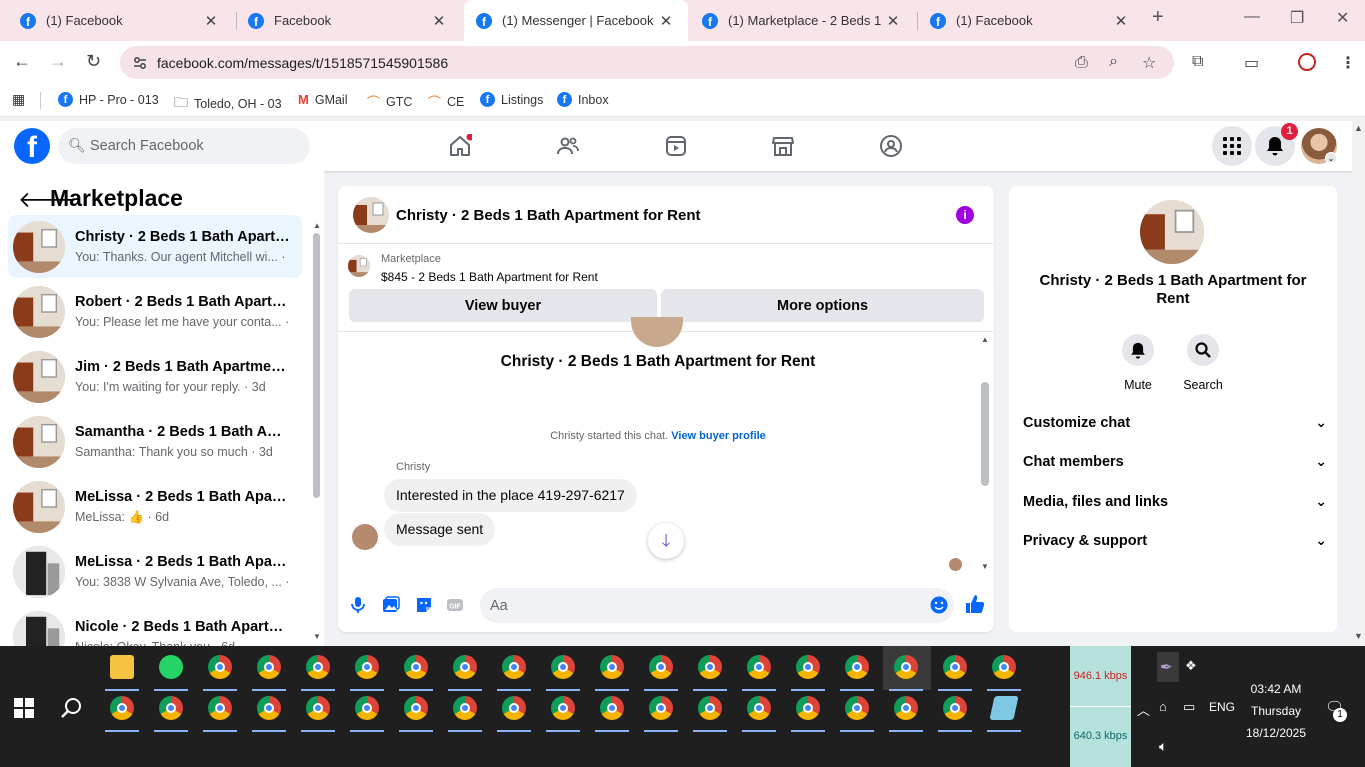 The width and height of the screenshot is (1365, 767). I want to click on extensions-icon: ⧉, so click(1197, 62).